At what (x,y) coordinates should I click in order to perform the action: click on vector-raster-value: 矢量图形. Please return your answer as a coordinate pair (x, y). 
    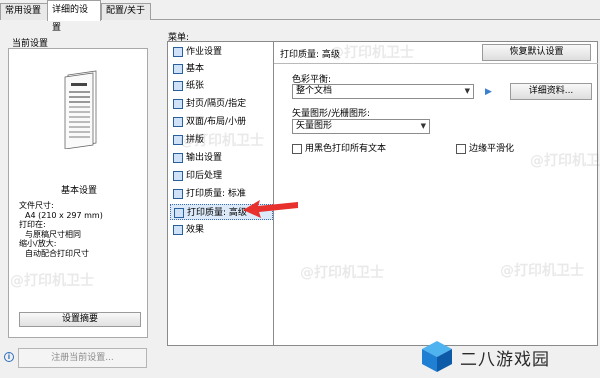
    Looking at the image, I should click on (314, 126).